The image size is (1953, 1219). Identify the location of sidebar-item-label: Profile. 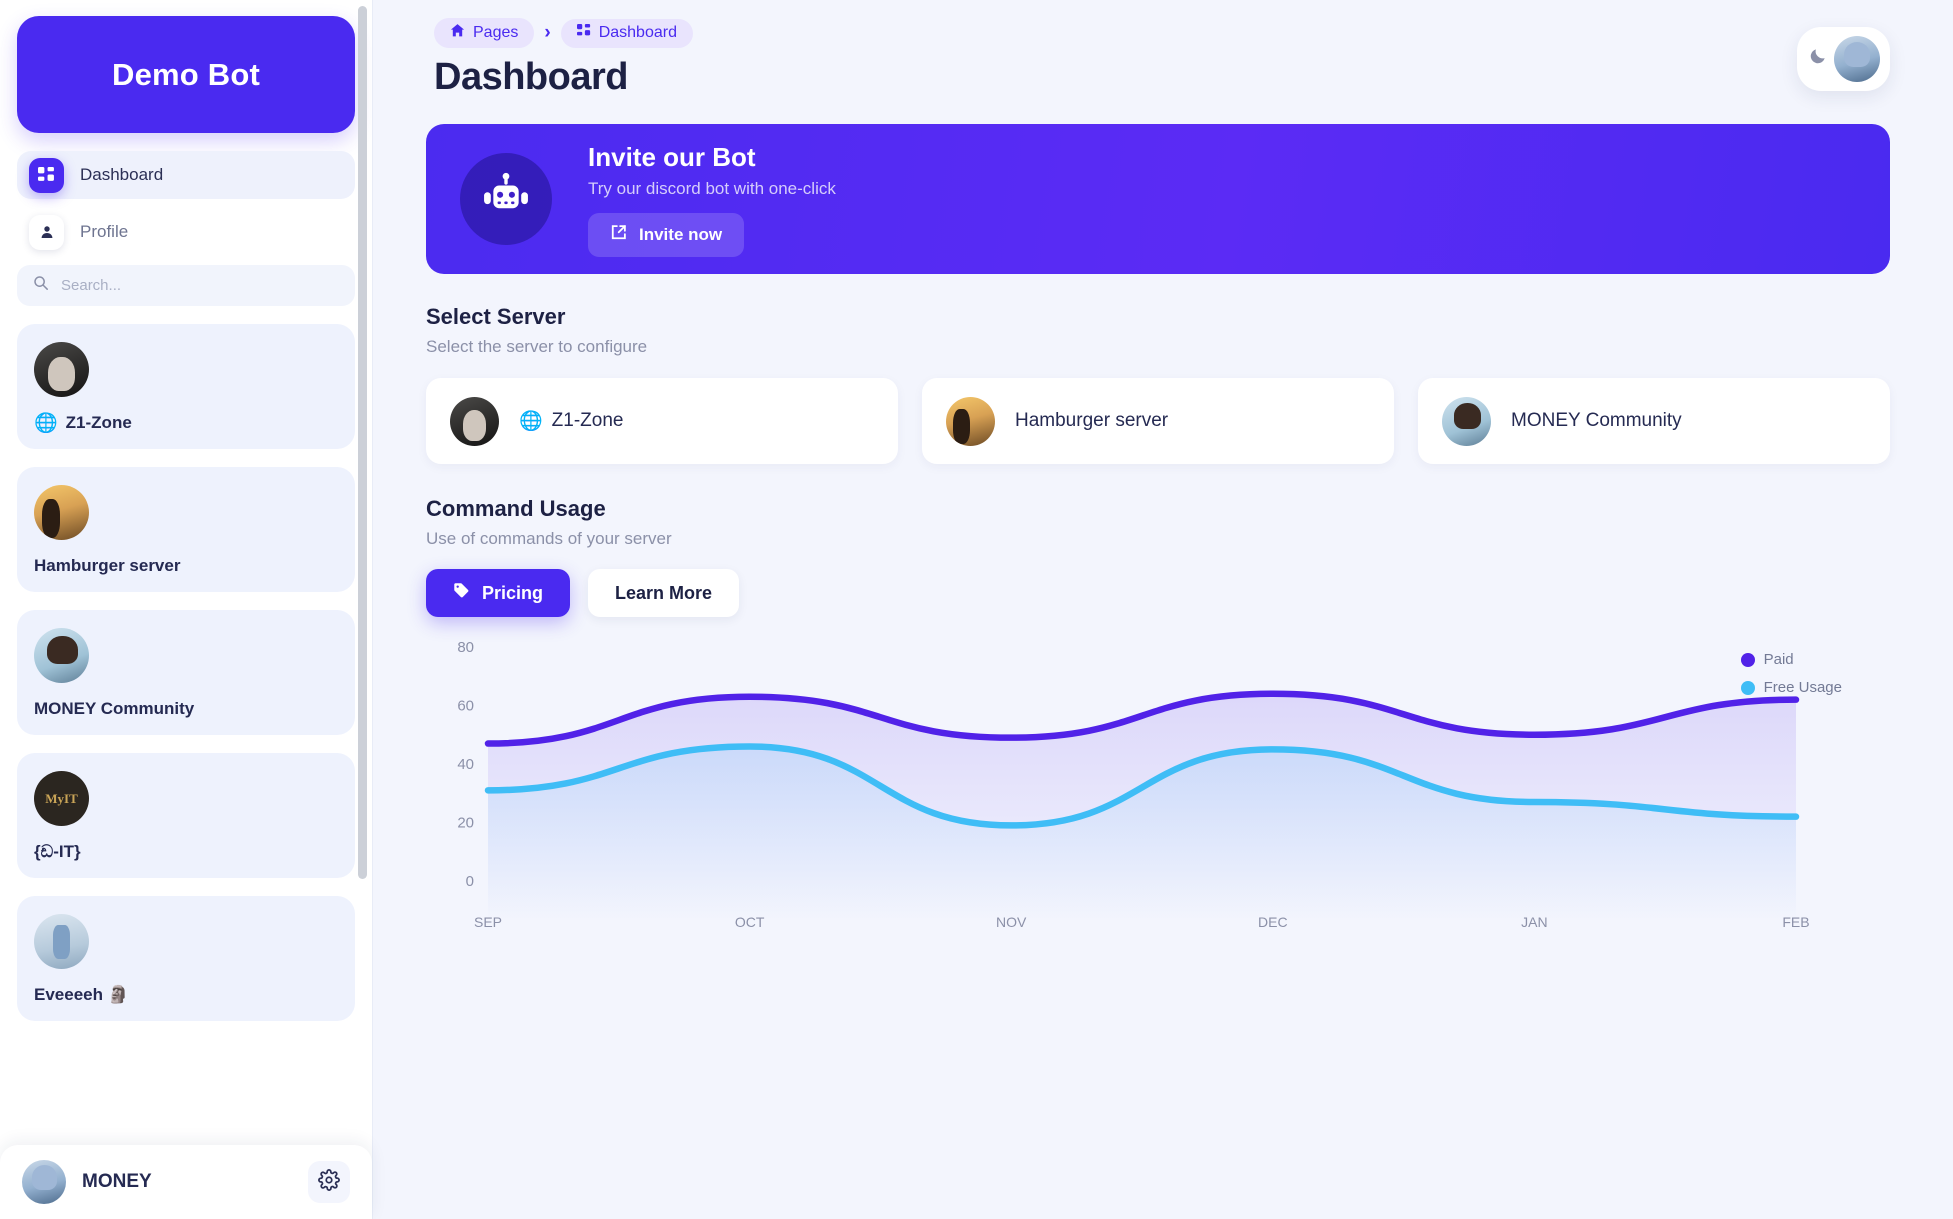
(104, 231).